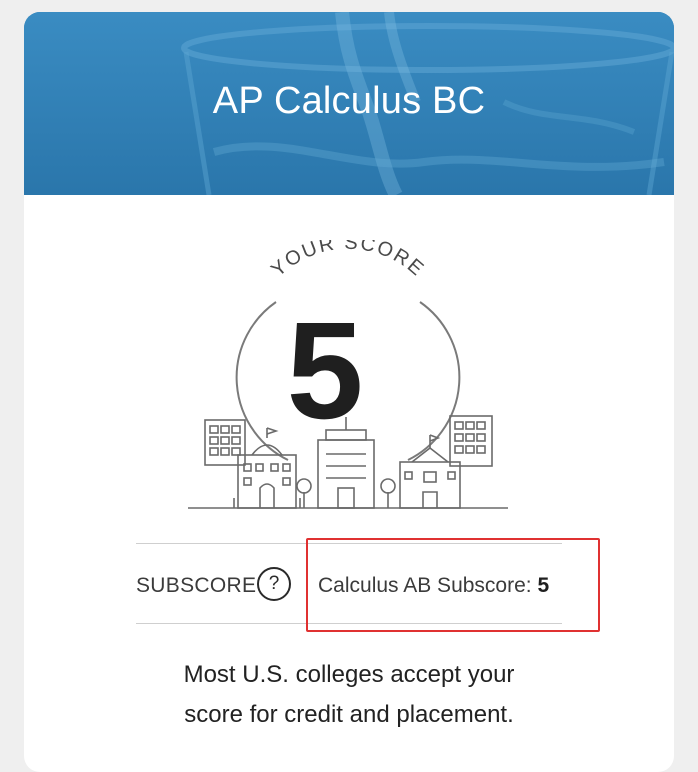 The image size is (698, 772). Describe the element at coordinates (348, 260) in the screenshot. I see `your-score-caption: YOUR SCORE` at that location.